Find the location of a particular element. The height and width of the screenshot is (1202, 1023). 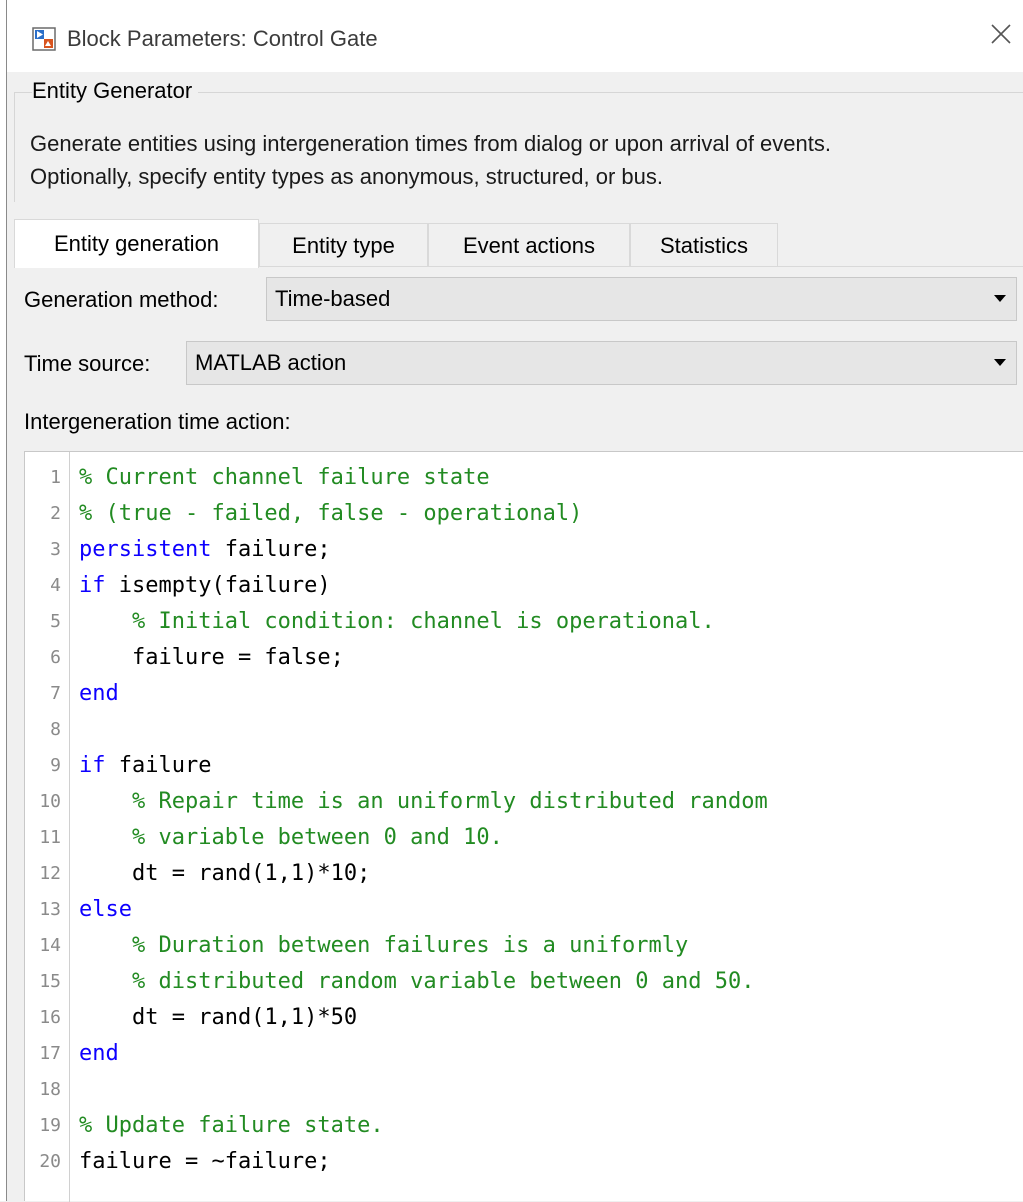

code-line: 11 % variable between 0 and 10. is located at coordinates (524, 838).